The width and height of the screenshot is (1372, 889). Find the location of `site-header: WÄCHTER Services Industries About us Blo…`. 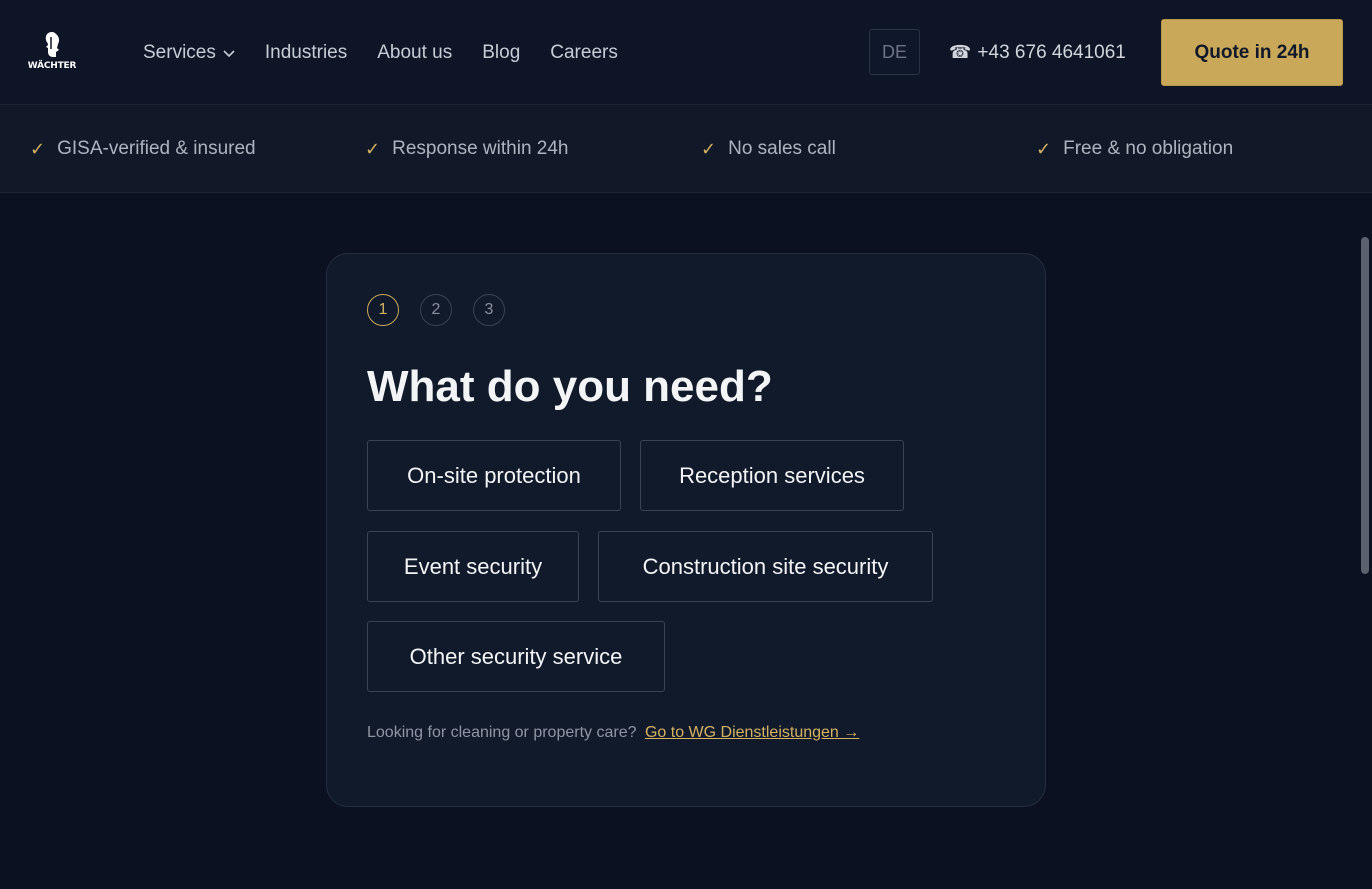

site-header: WÄCHTER Services Industries About us Blo… is located at coordinates (686, 52).